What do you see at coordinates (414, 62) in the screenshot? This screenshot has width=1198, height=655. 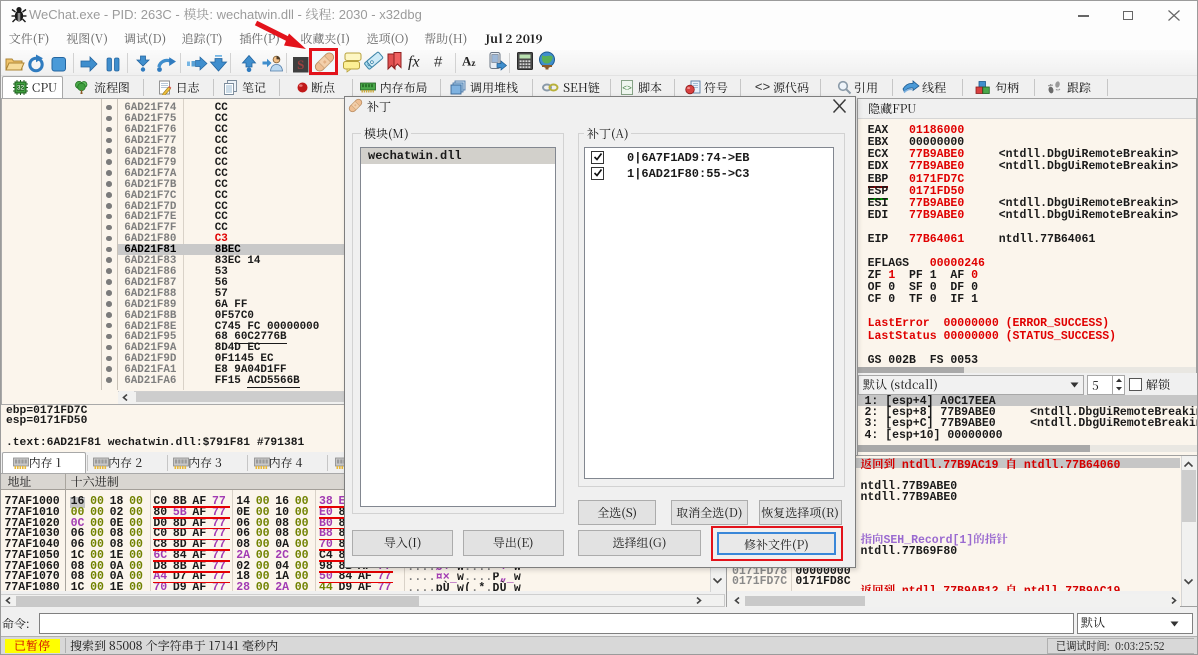 I see `svg-text: fx` at bounding box center [414, 62].